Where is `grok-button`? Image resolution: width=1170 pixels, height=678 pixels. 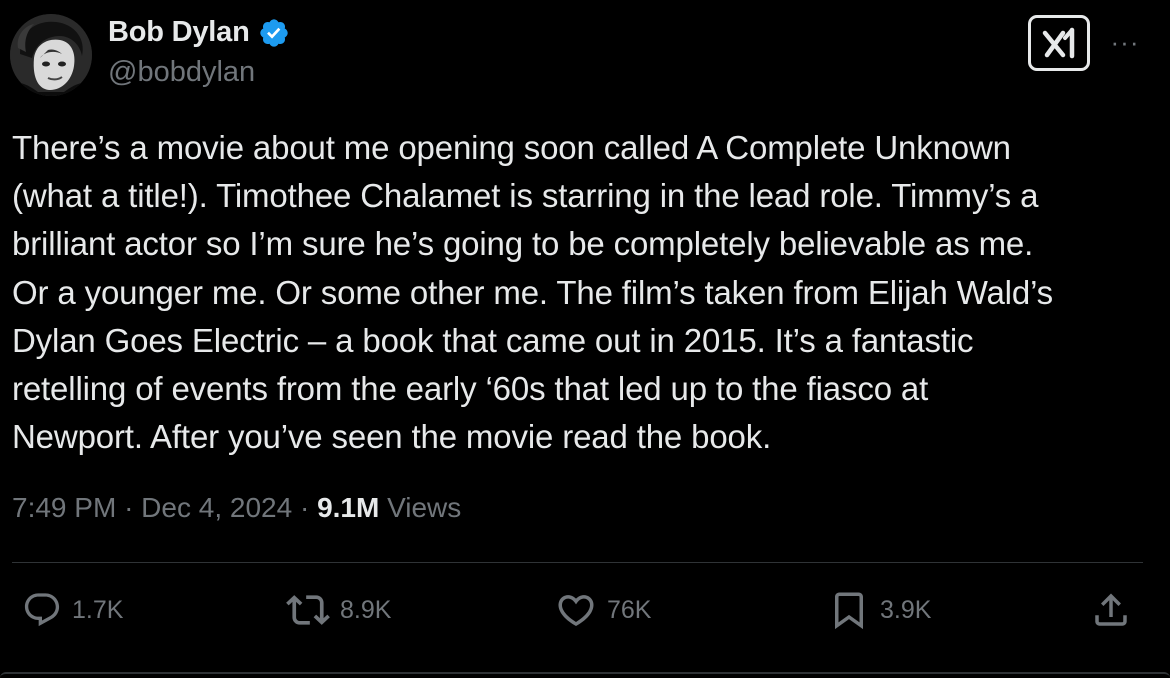
grok-button is located at coordinates (1059, 43).